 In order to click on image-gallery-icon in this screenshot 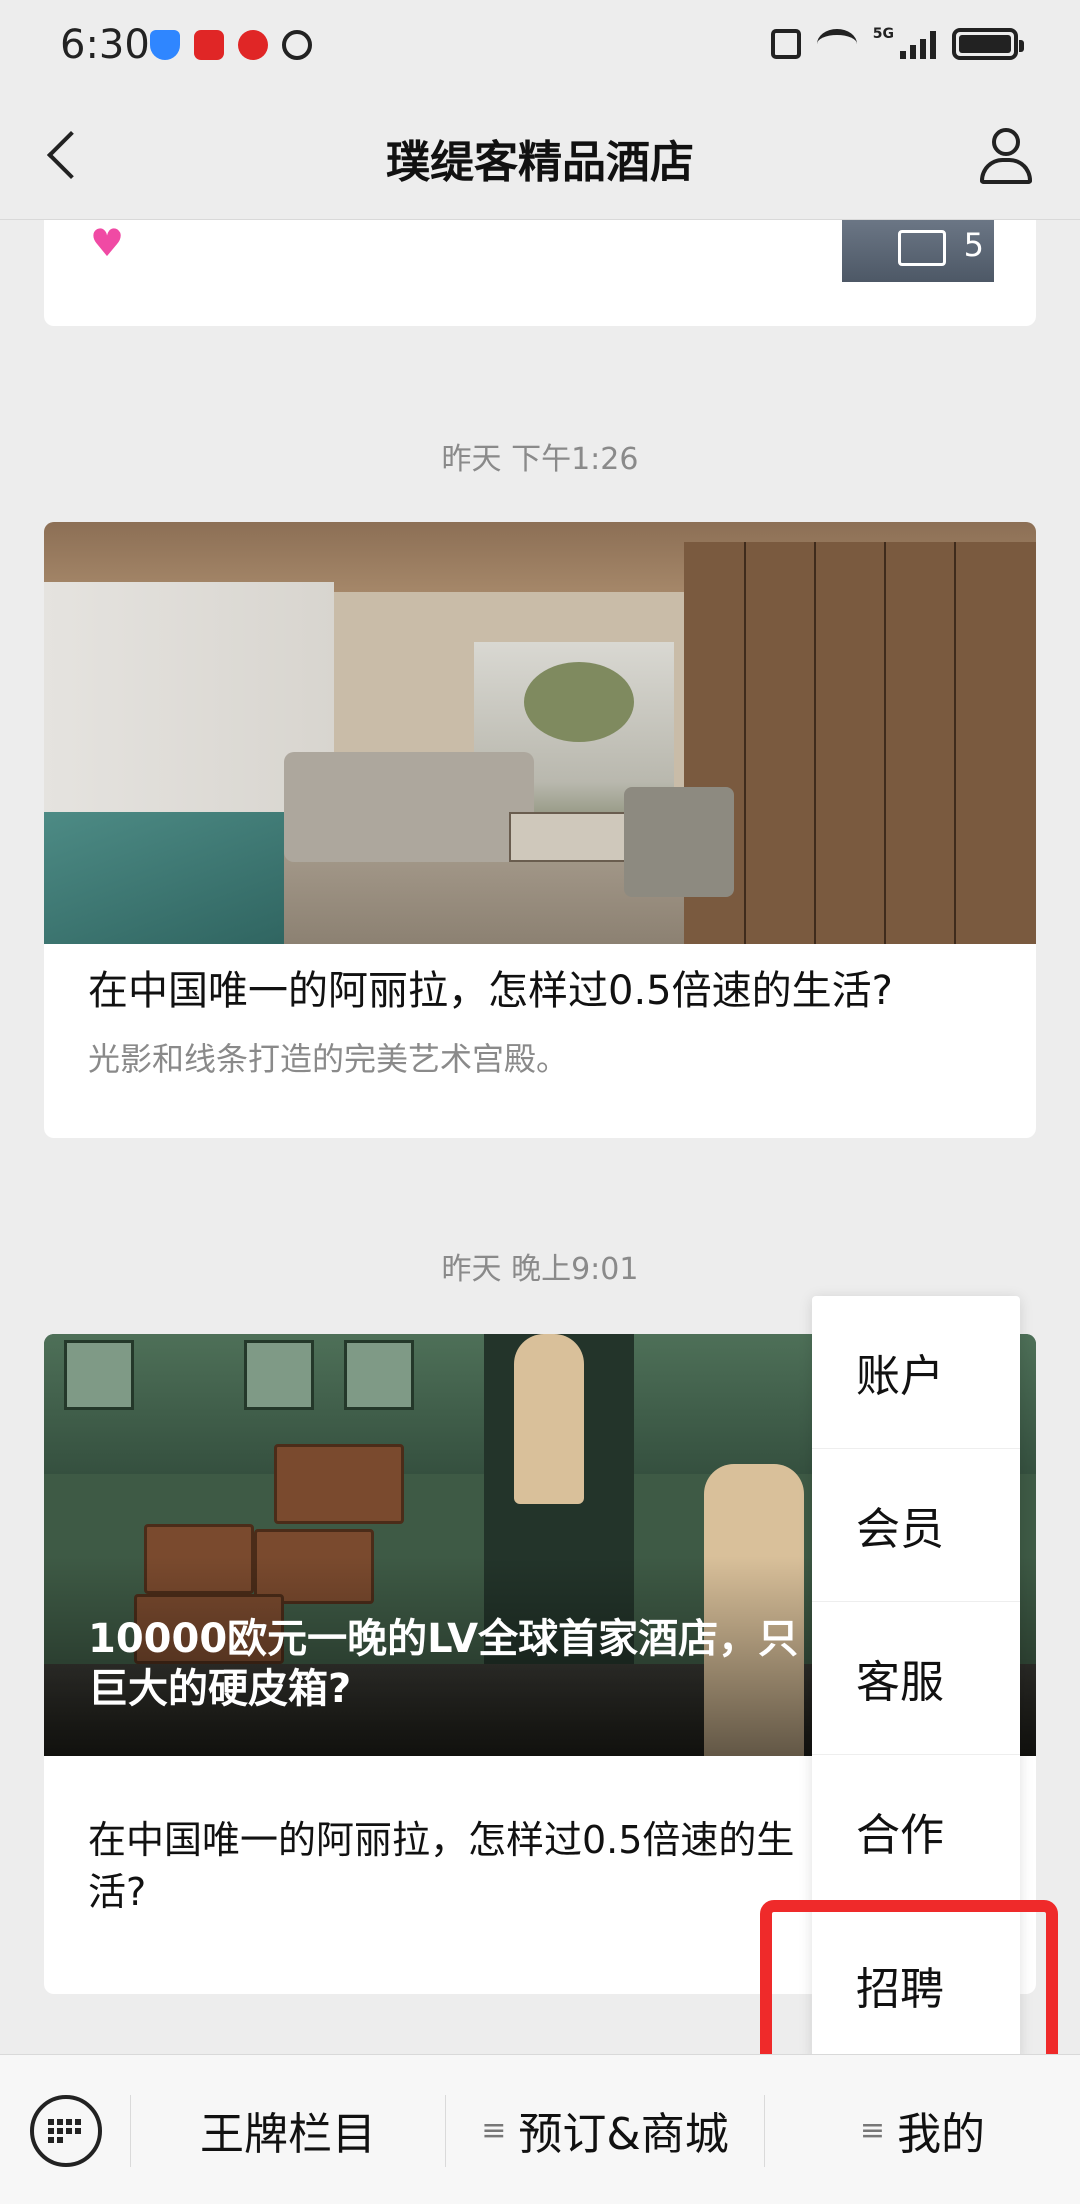, I will do `click(922, 248)`.